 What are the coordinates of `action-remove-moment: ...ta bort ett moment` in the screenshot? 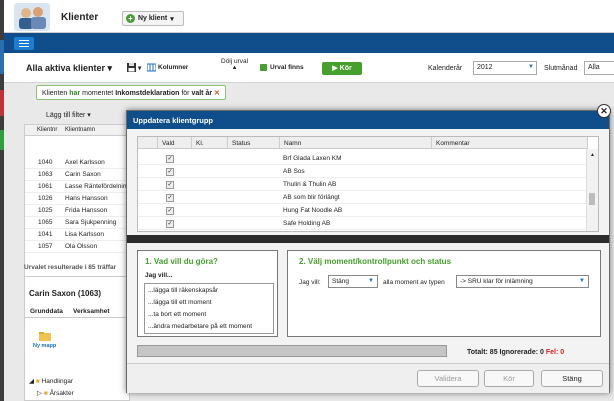 It's located at (177, 314).